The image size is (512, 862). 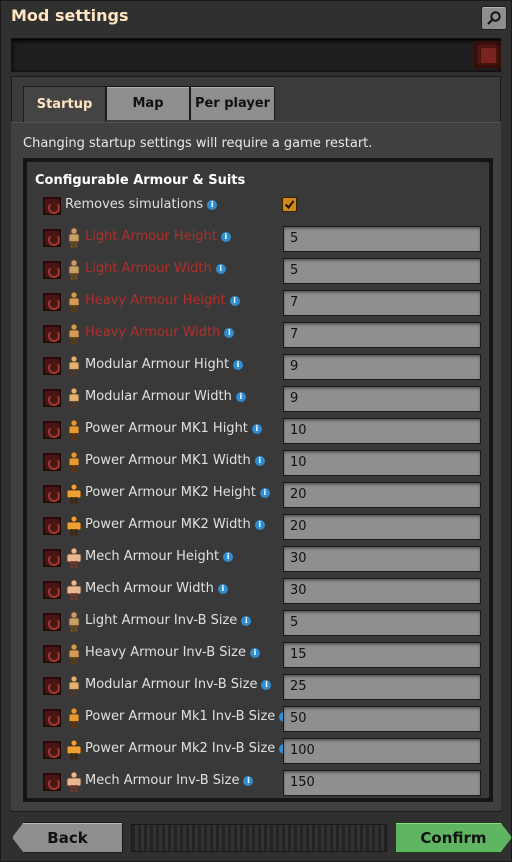 I want to click on setting-label-text: Power Armour MK2 Height, so click(x=170, y=492).